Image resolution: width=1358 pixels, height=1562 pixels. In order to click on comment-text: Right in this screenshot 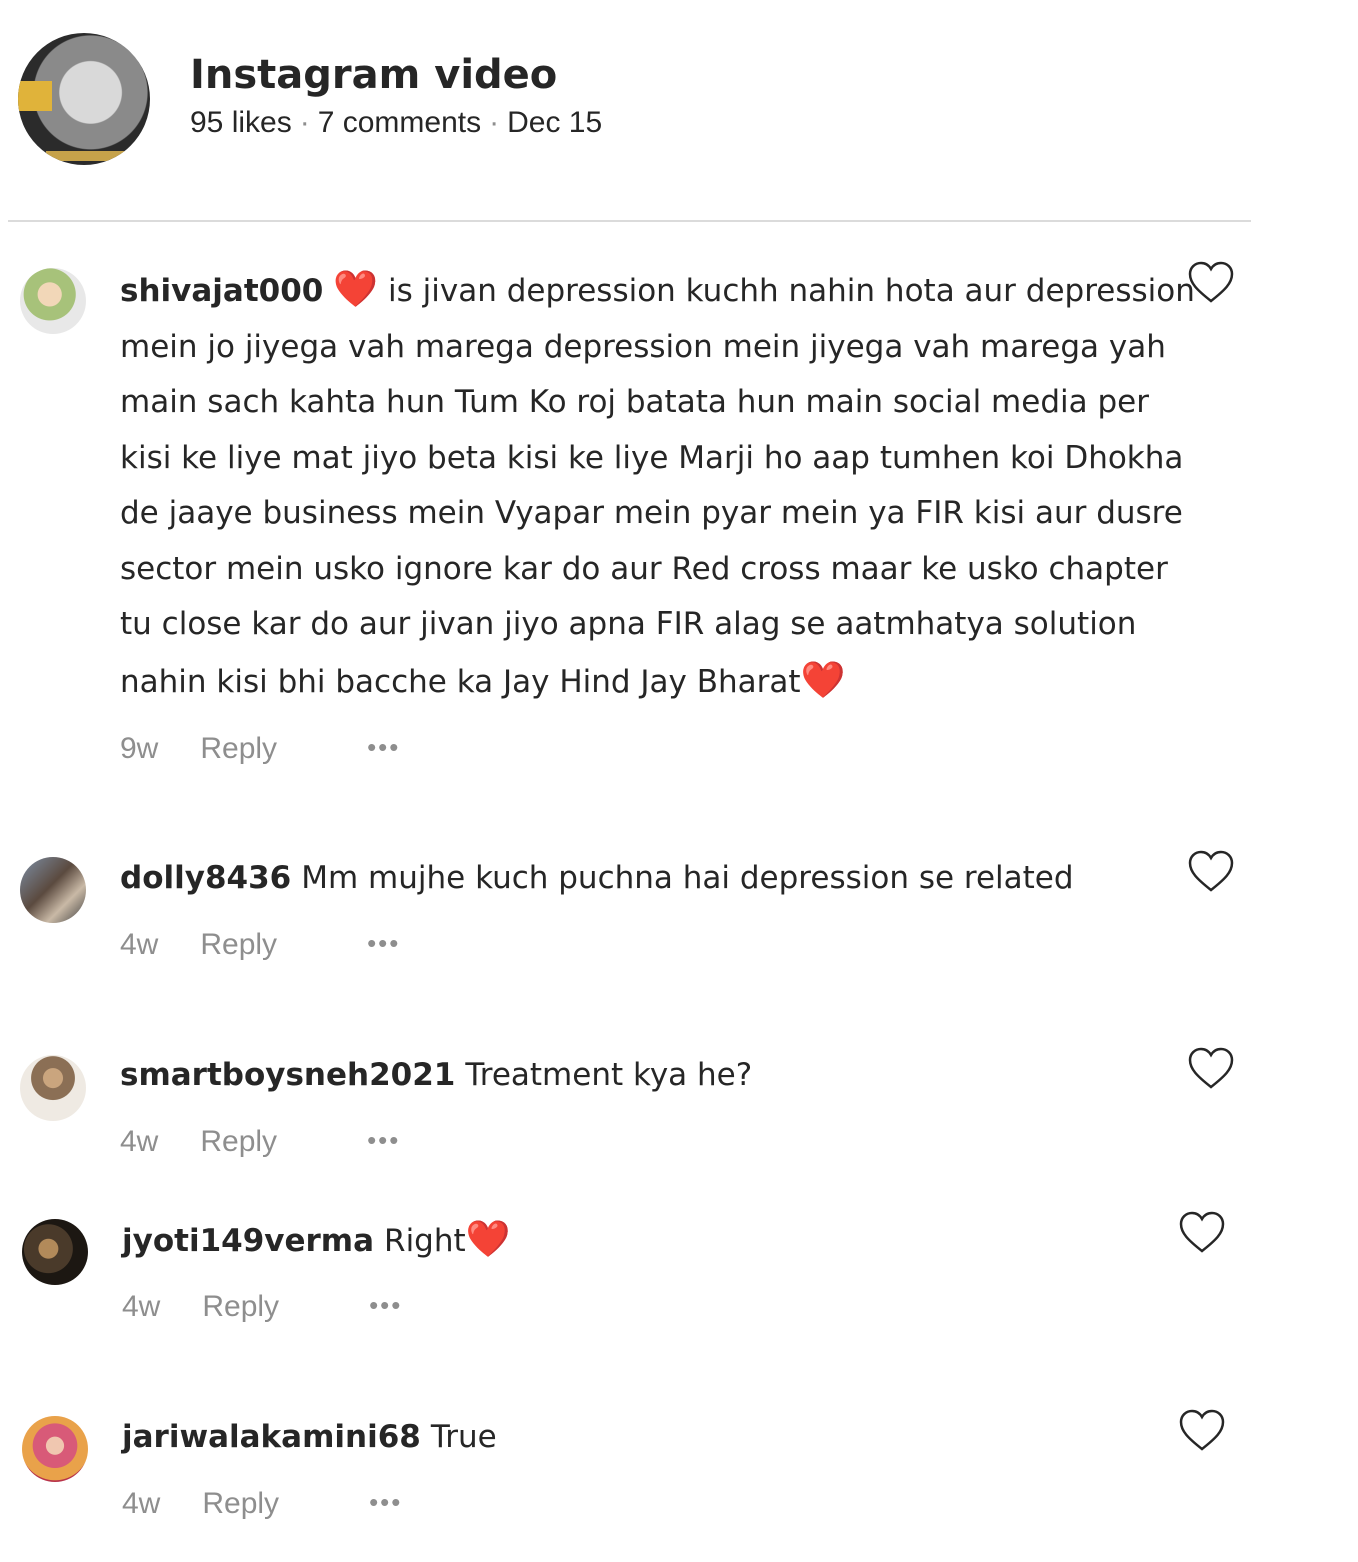, I will do `click(425, 1241)`.